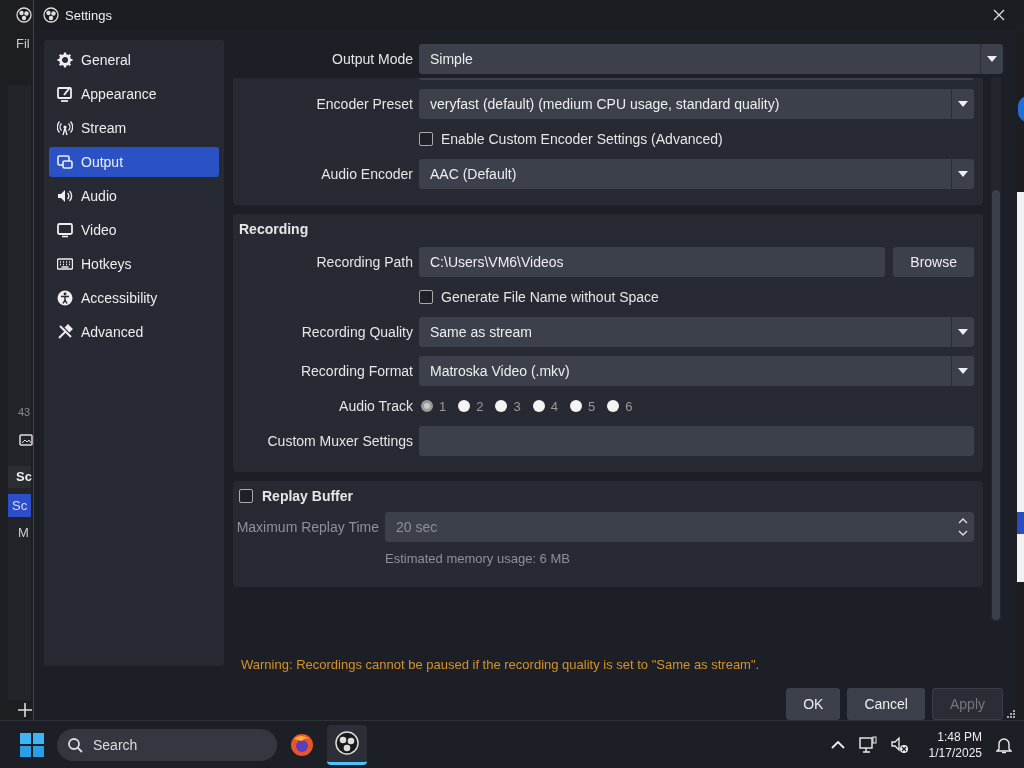 Image resolution: width=1024 pixels, height=768 pixels. What do you see at coordinates (356, 332) in the screenshot?
I see `field-label: Recording Quality` at bounding box center [356, 332].